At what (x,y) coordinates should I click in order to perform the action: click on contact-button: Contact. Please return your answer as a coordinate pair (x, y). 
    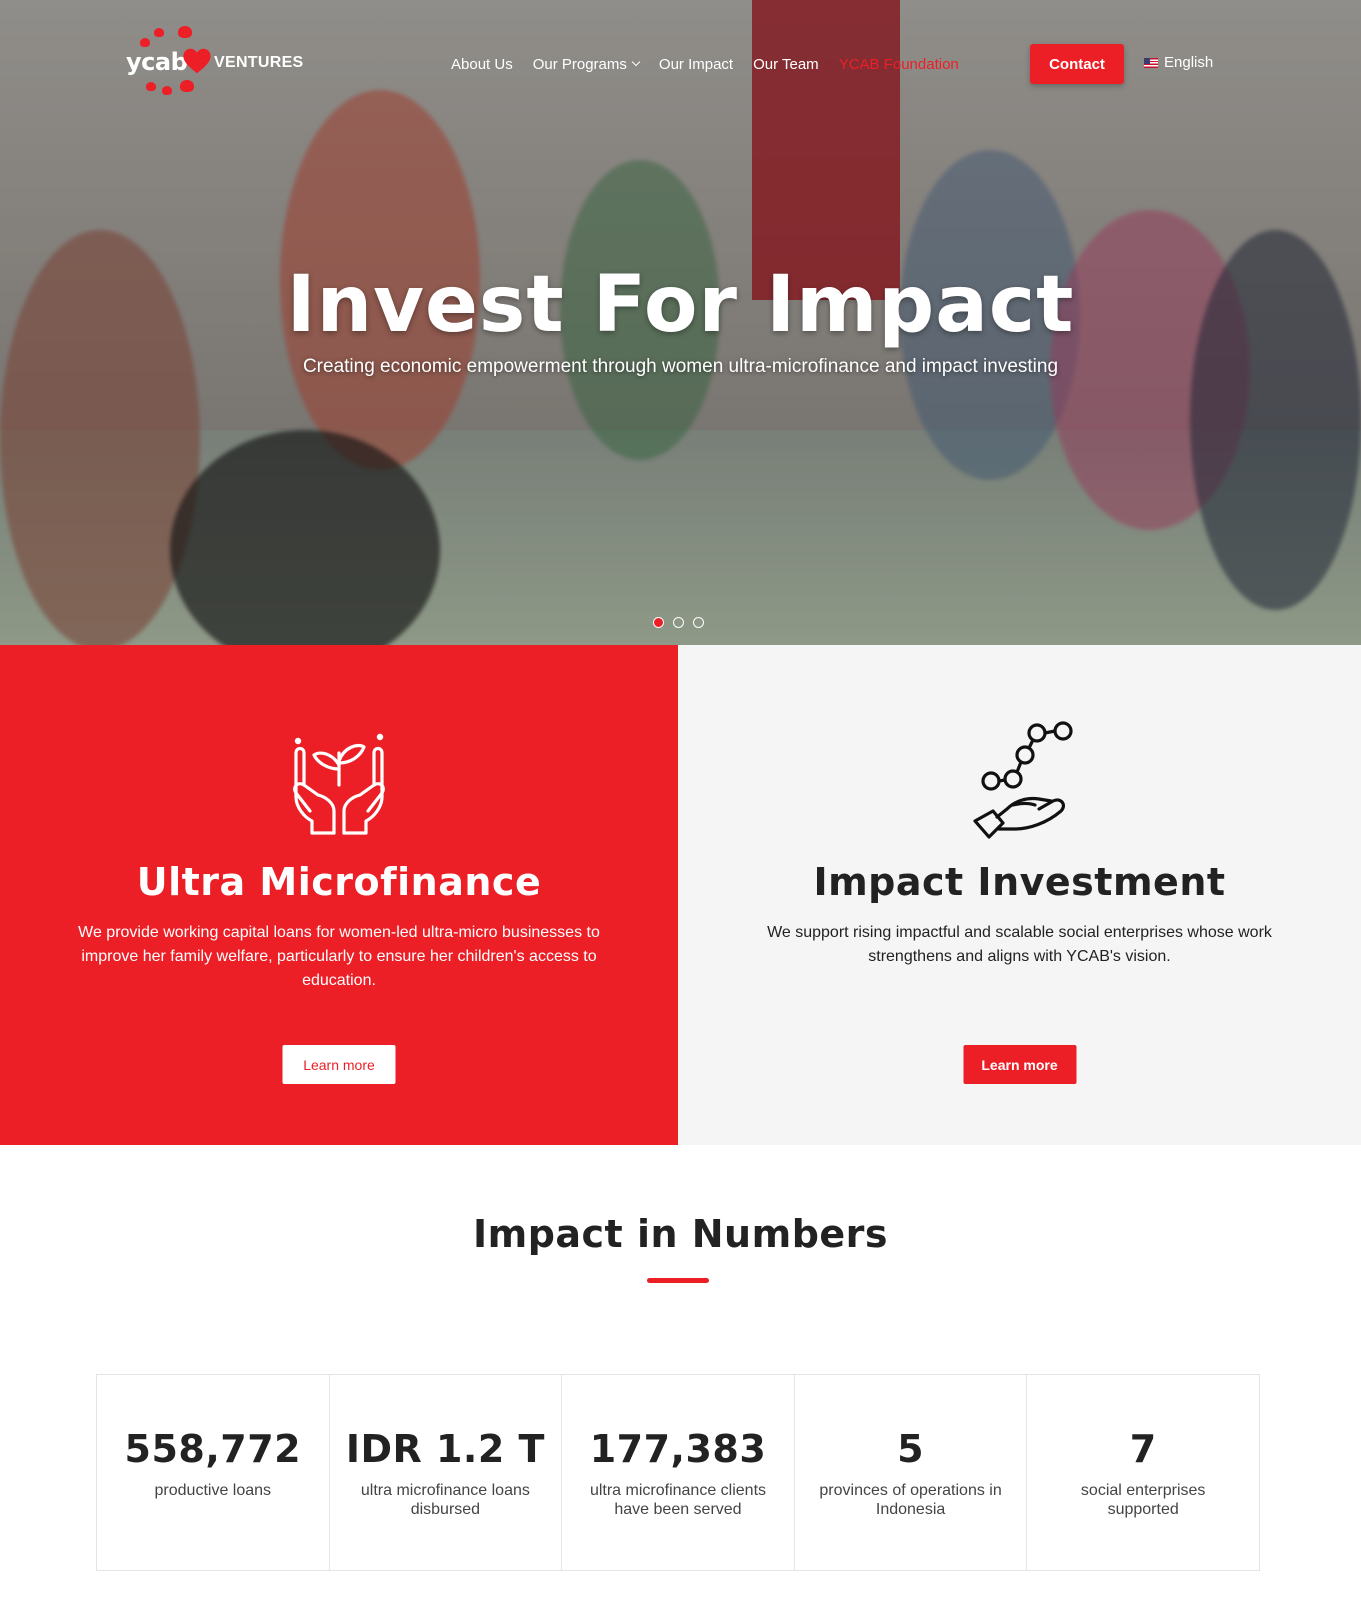
    Looking at the image, I should click on (1077, 64).